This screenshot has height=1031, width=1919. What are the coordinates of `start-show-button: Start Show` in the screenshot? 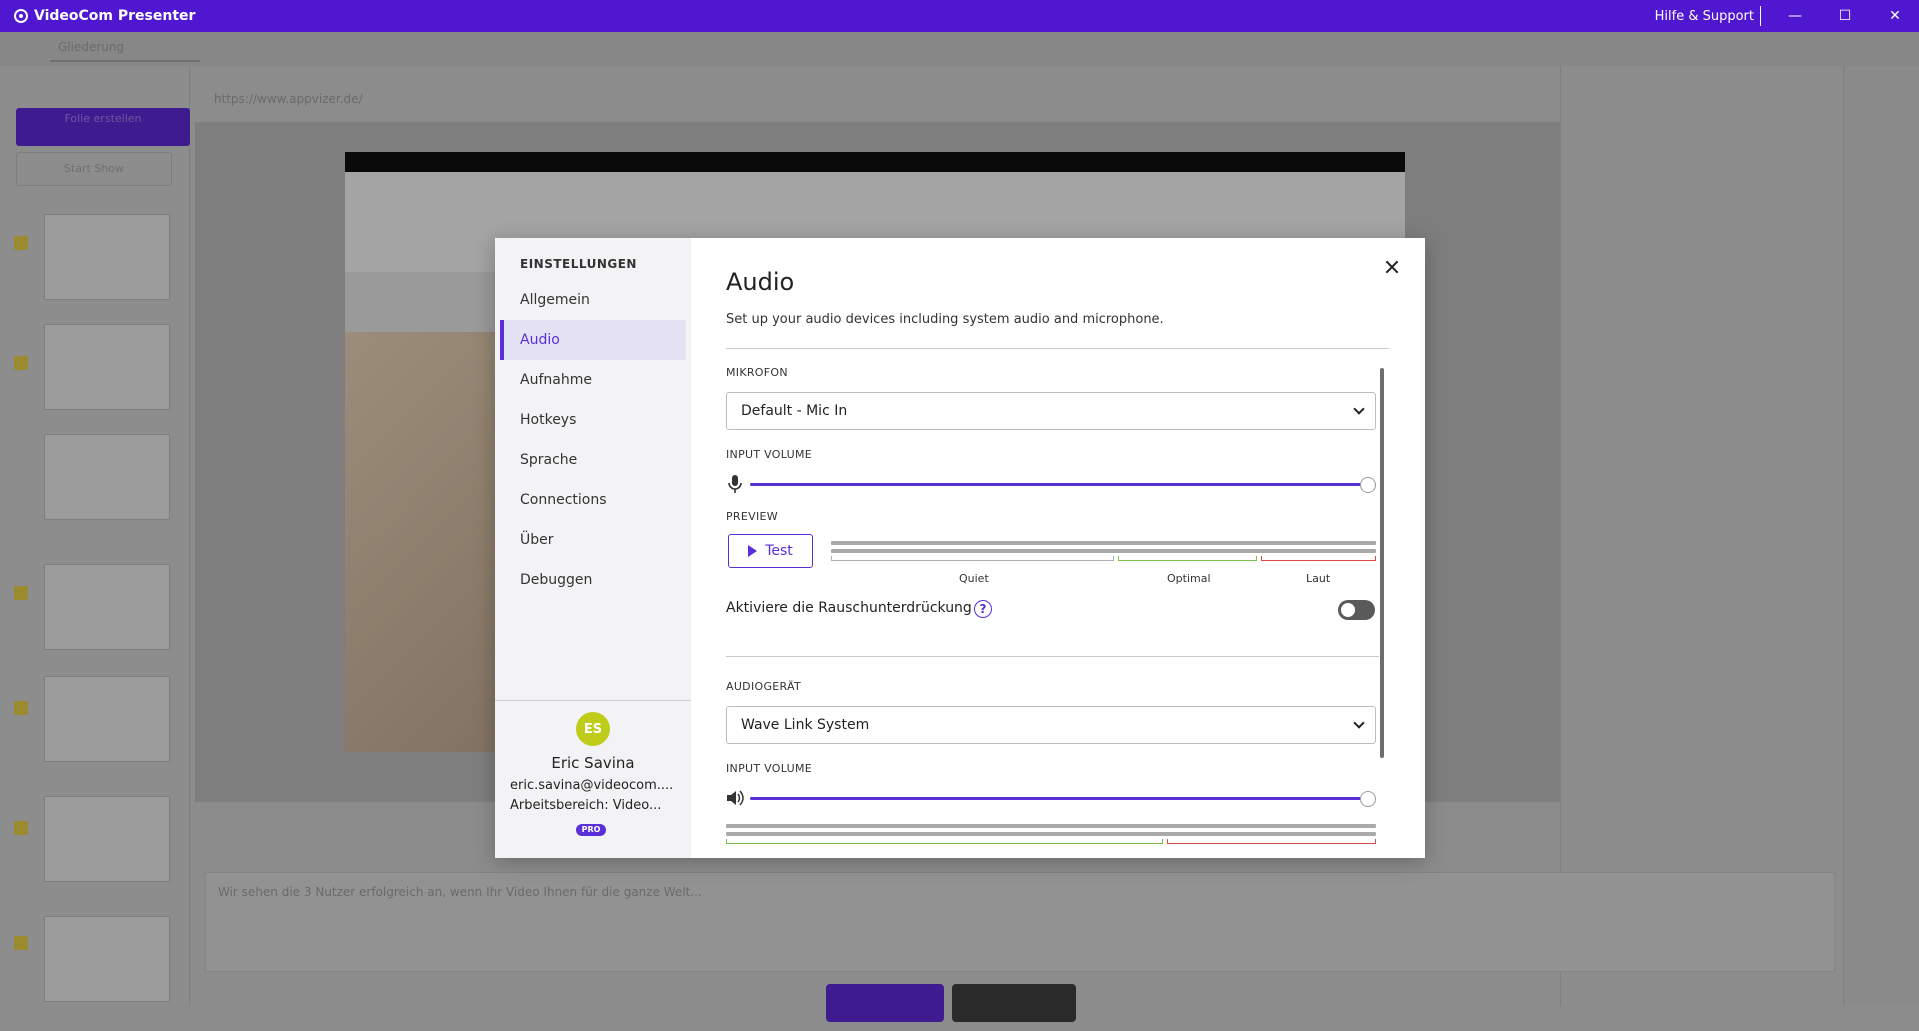 It's located at (94, 169).